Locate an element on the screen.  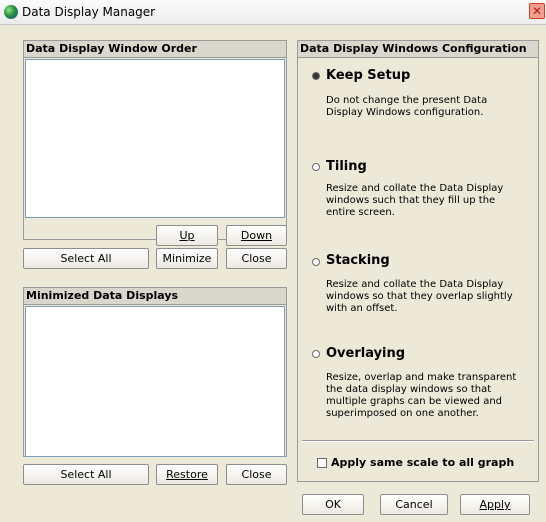
config-divider is located at coordinates (418, 441).